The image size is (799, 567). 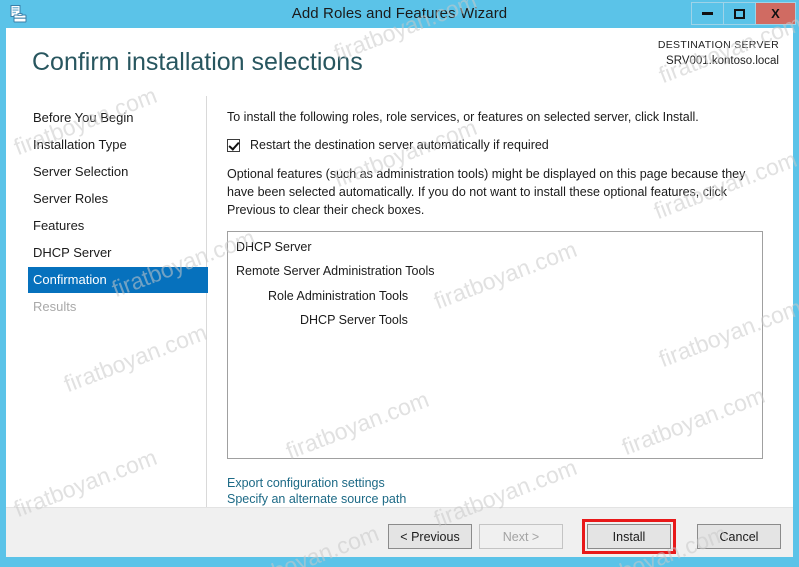 I want to click on restart-checkbox, so click(x=233, y=146).